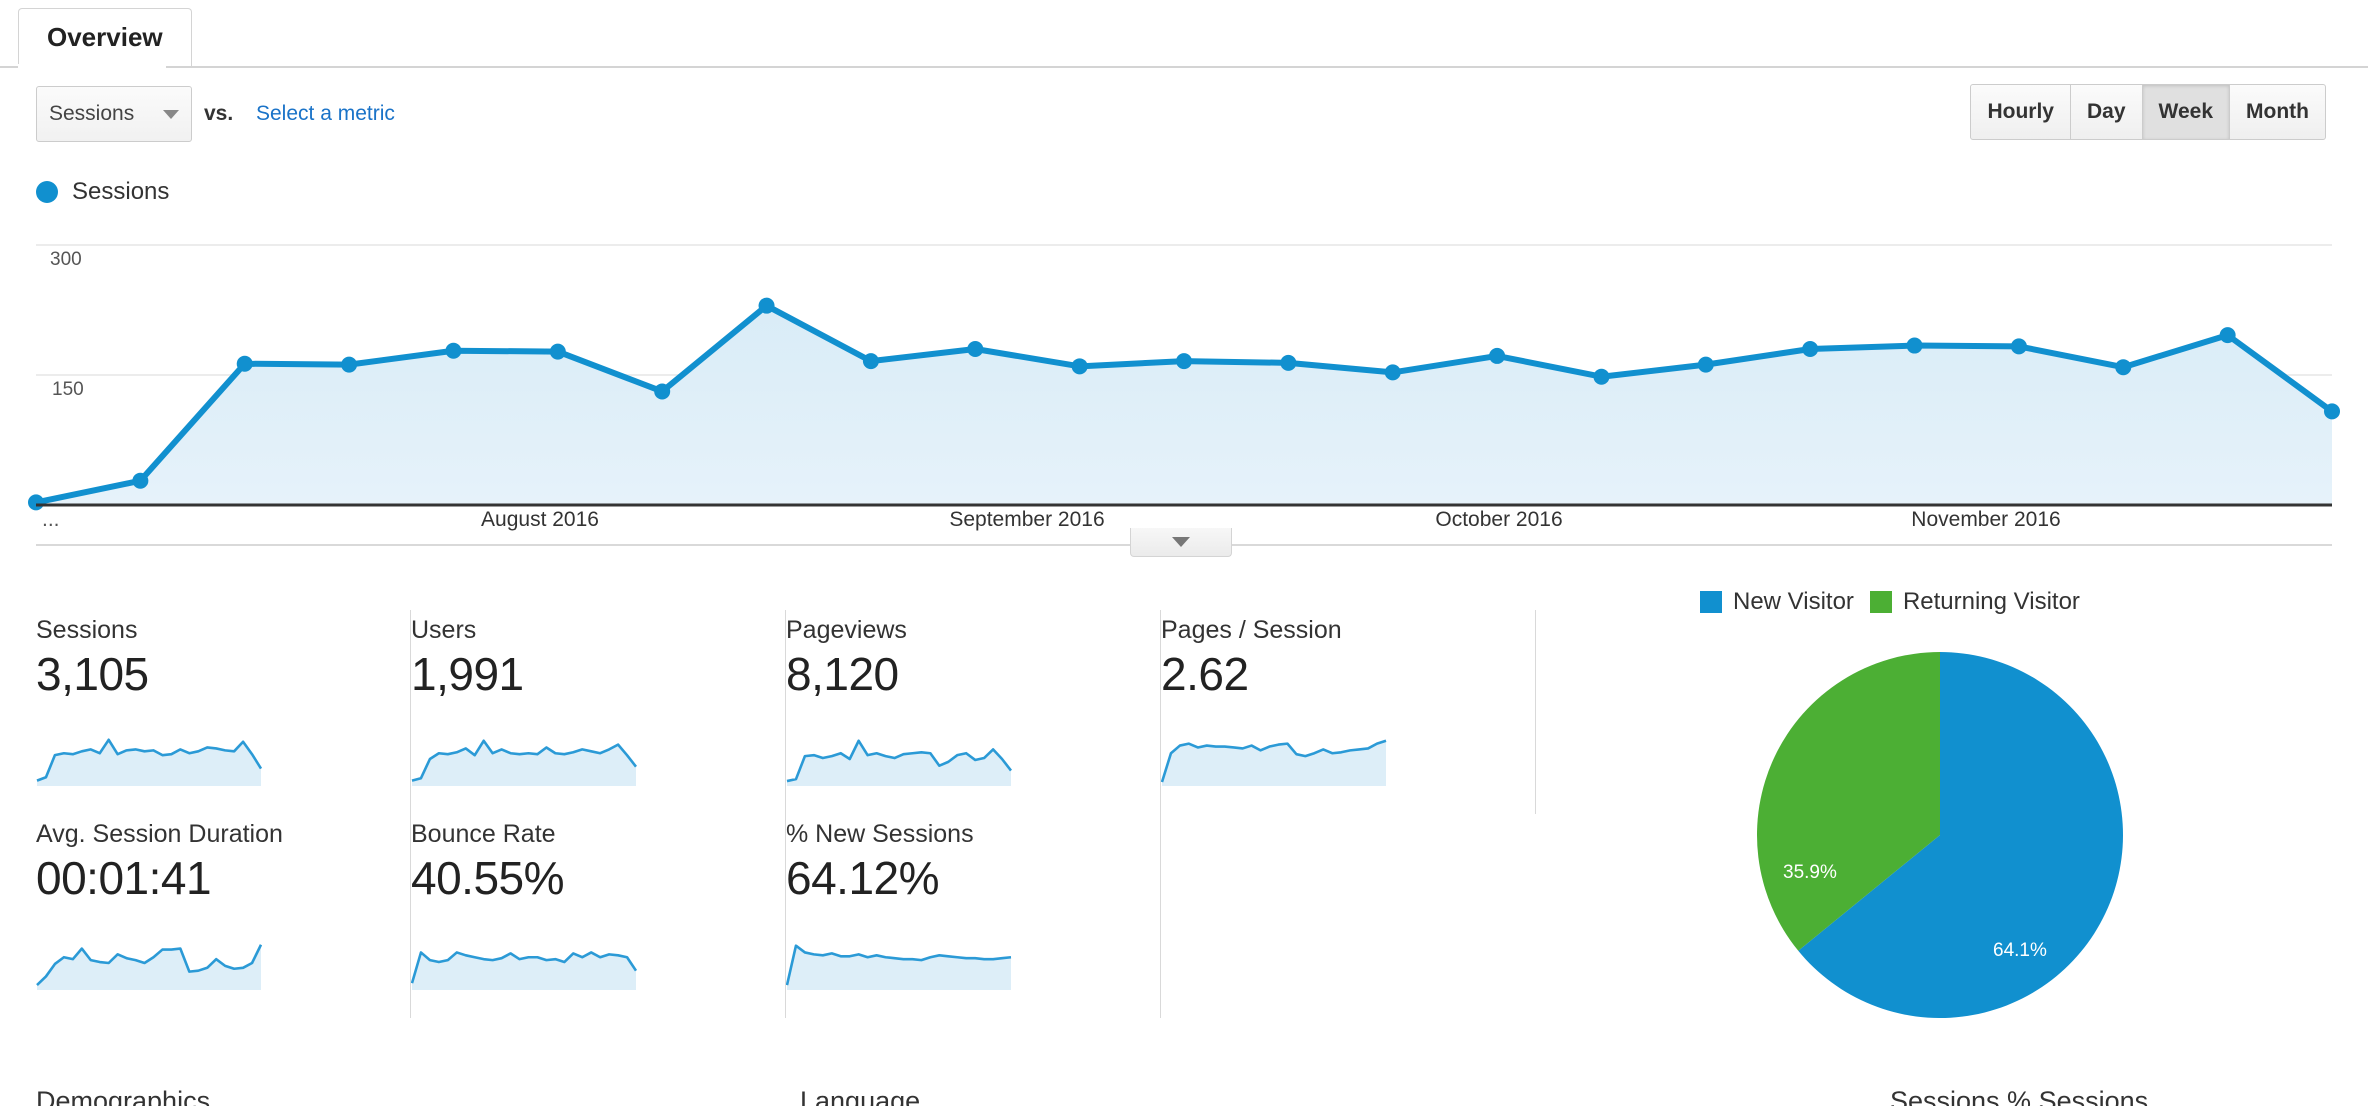 Image resolution: width=2368 pixels, height=1106 pixels. Describe the element at coordinates (973, 712) in the screenshot. I see `metric-card-pageviews: Pageviews 8,120` at that location.